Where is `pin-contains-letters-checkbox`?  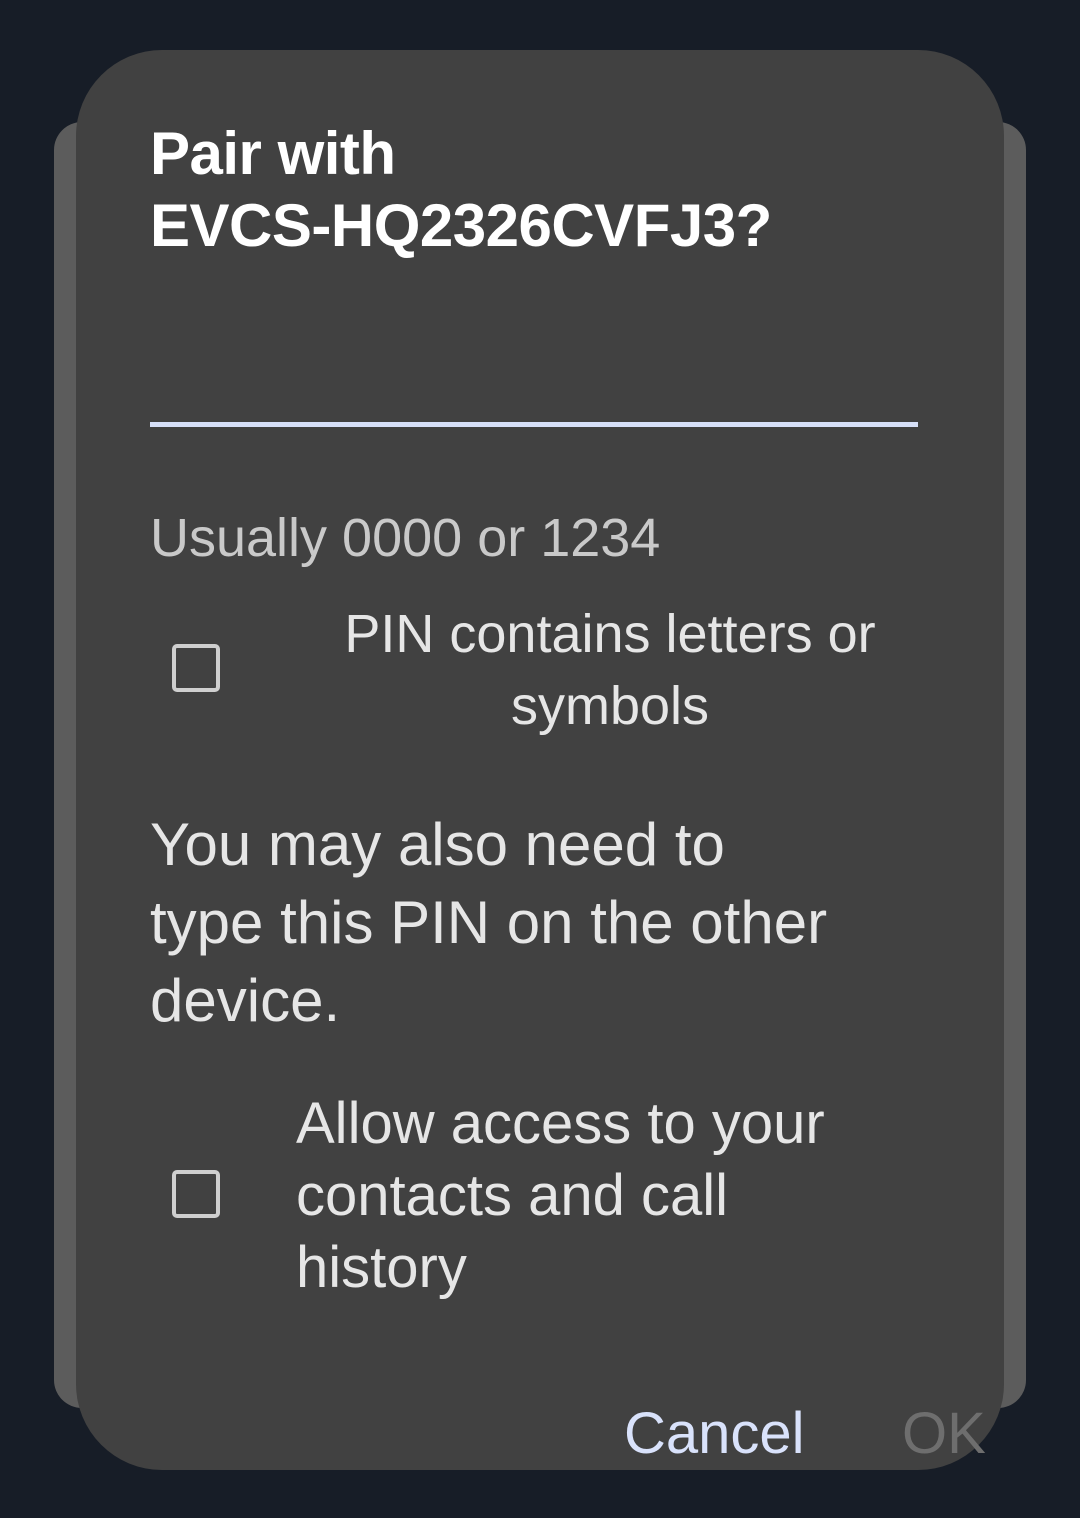
pin-contains-letters-checkbox is located at coordinates (196, 668).